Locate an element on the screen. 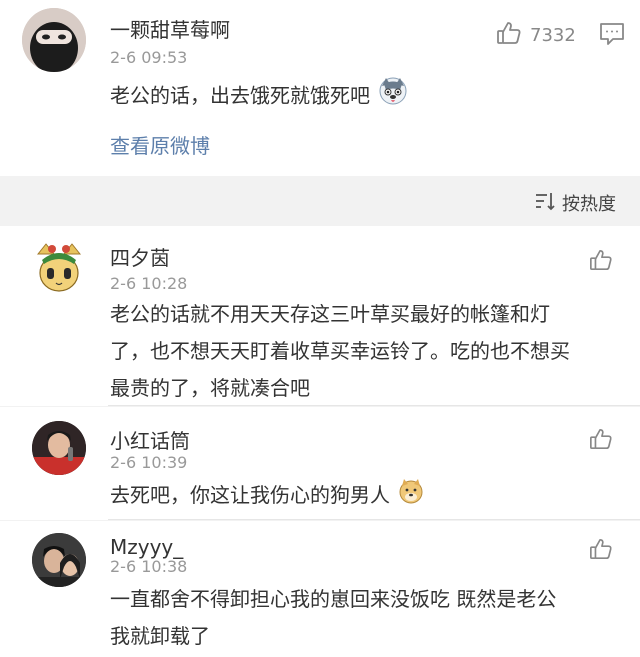 The height and width of the screenshot is (657, 640). sort-bar: 按热度 is located at coordinates (320, 201).